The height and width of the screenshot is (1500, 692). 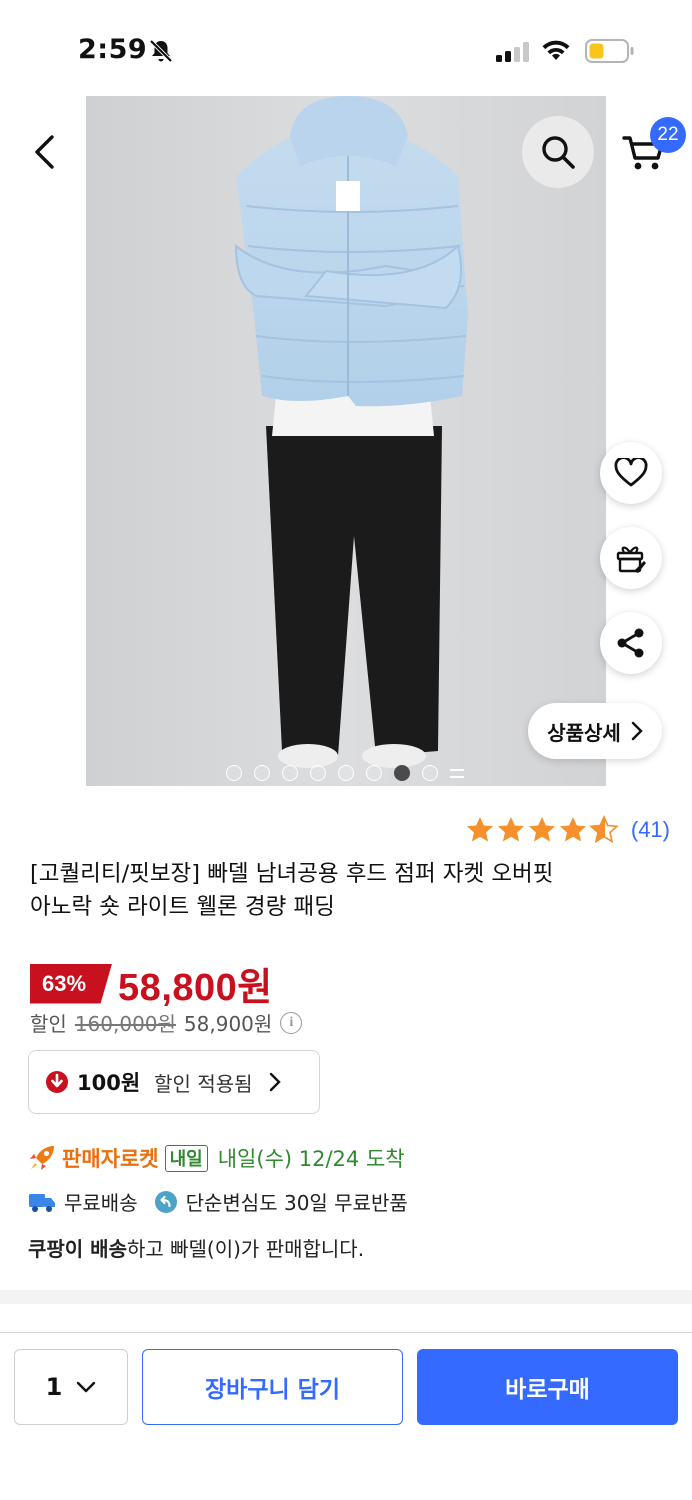 I want to click on pagination-dot-active, so click(x=402, y=773).